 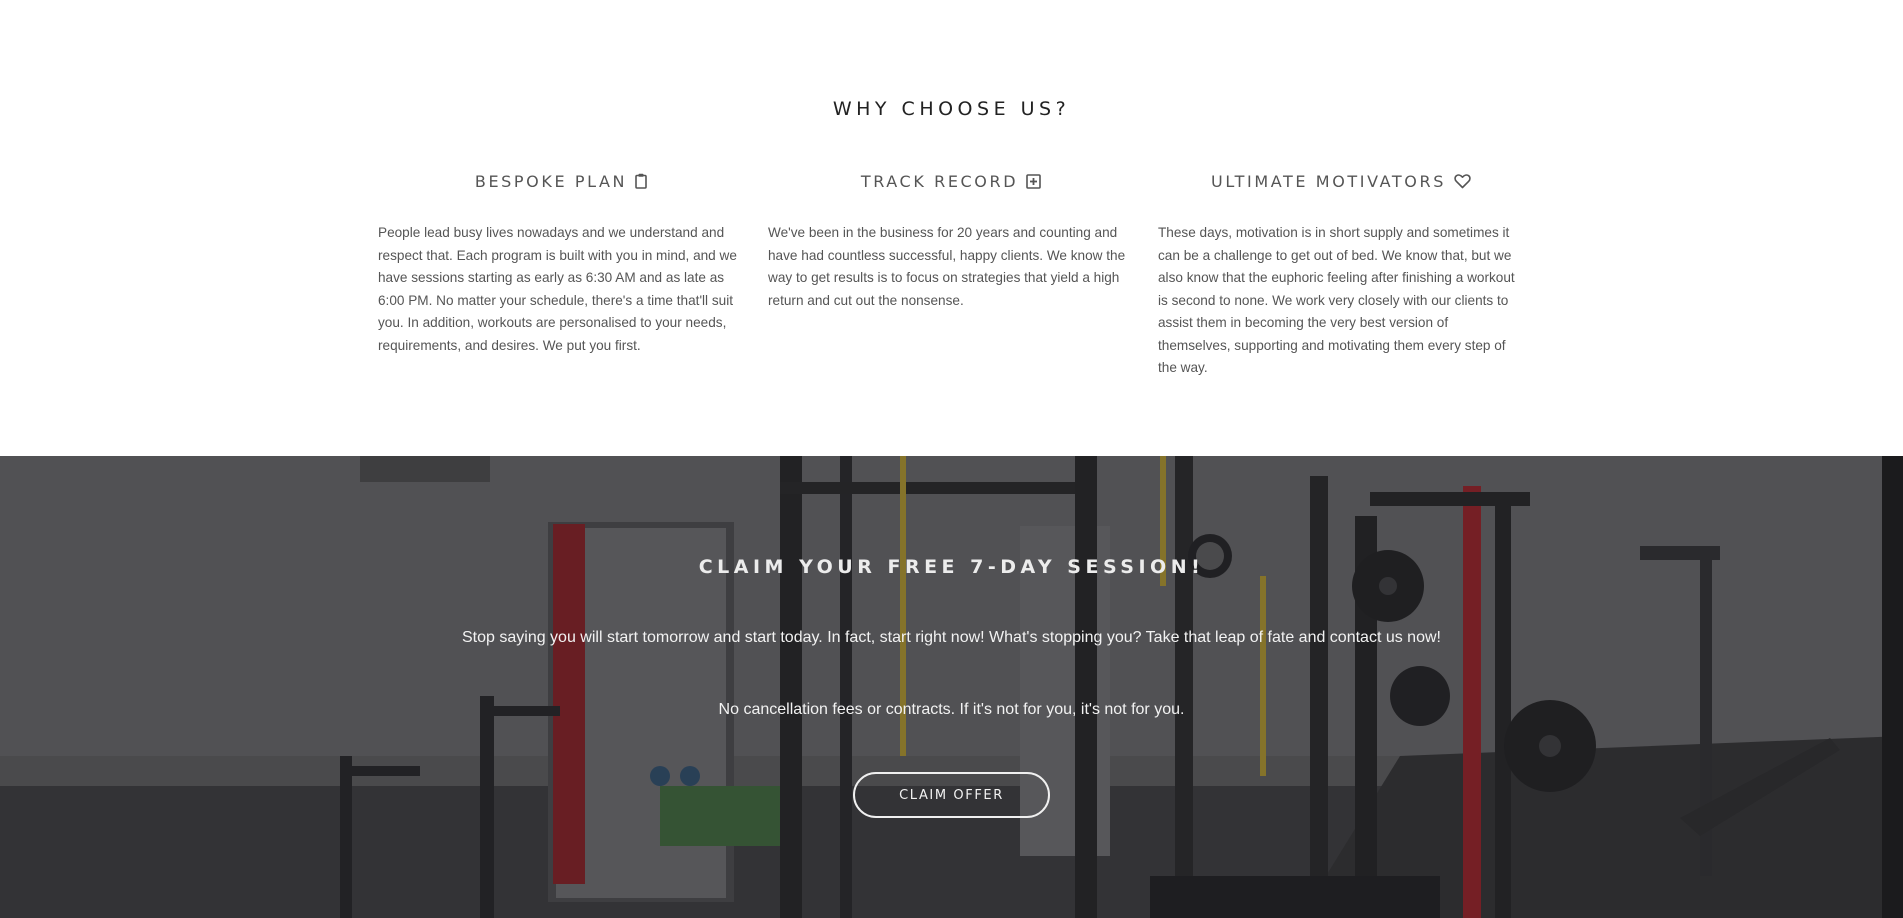 What do you see at coordinates (951, 567) in the screenshot?
I see `cta-title: CLAIM YOUR FREE 7-DAY SESSION!` at bounding box center [951, 567].